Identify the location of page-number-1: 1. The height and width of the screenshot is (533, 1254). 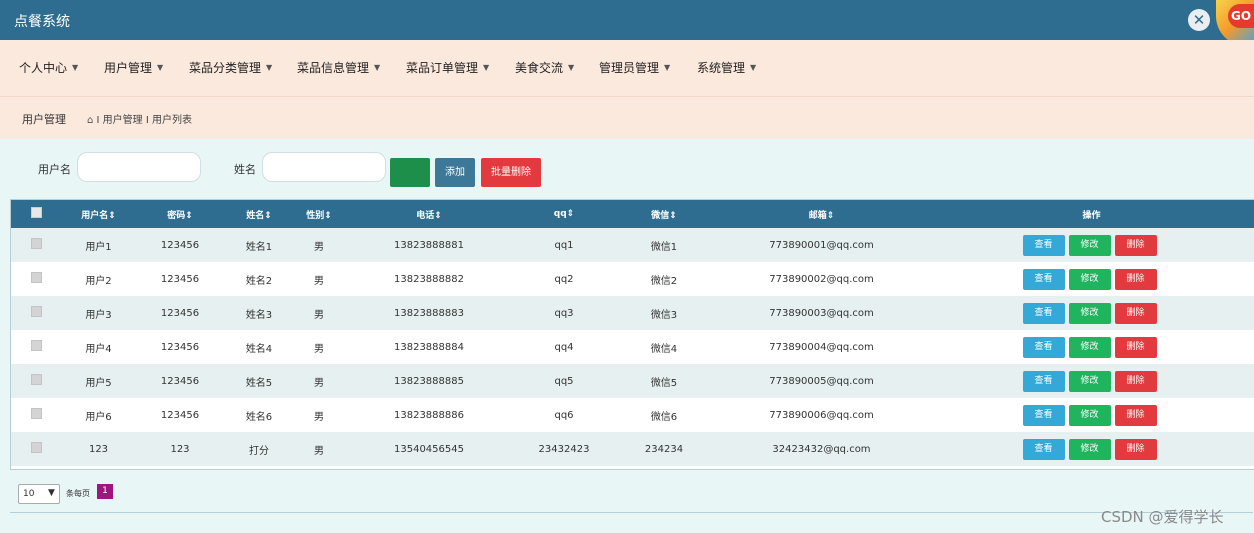
(105, 491).